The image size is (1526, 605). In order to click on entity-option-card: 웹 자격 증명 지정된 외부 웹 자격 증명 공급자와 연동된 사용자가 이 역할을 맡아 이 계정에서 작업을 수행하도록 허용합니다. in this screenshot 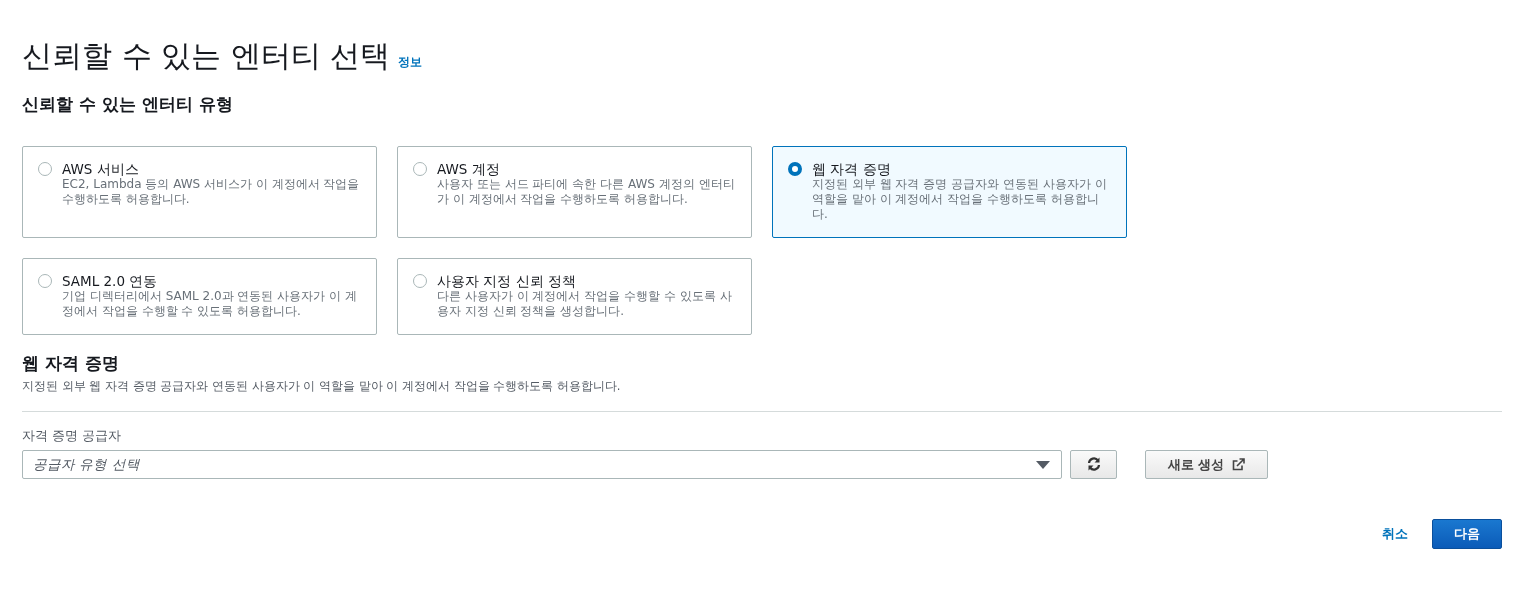, I will do `click(949, 191)`.